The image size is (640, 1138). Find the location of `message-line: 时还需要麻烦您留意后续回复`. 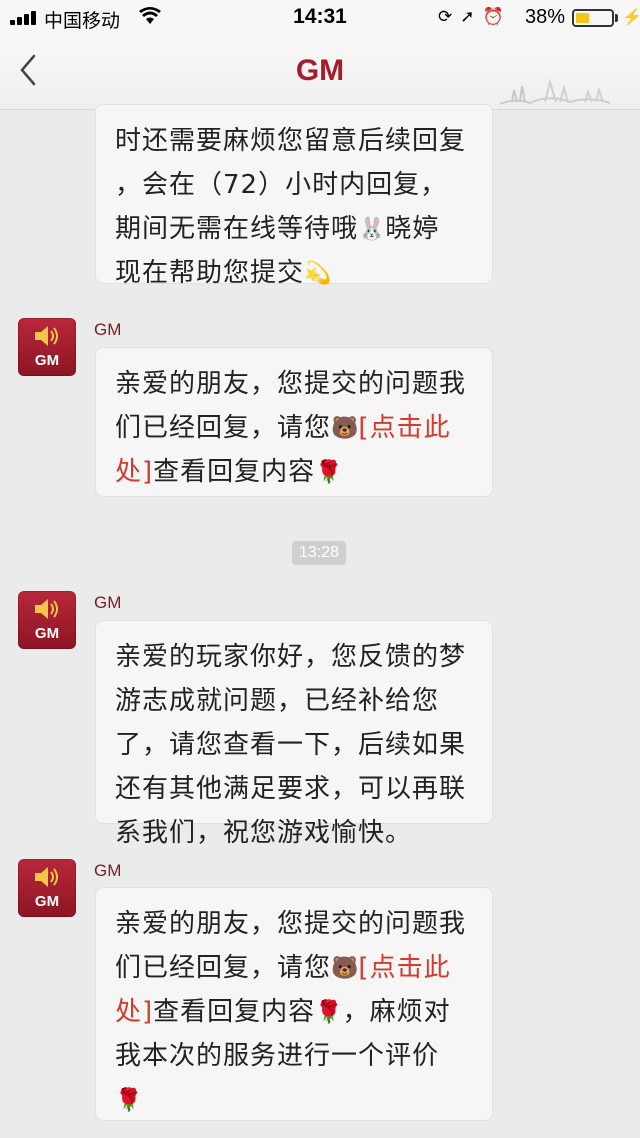

message-line: 时还需要麻烦您留意后续回复 is located at coordinates (291, 141).